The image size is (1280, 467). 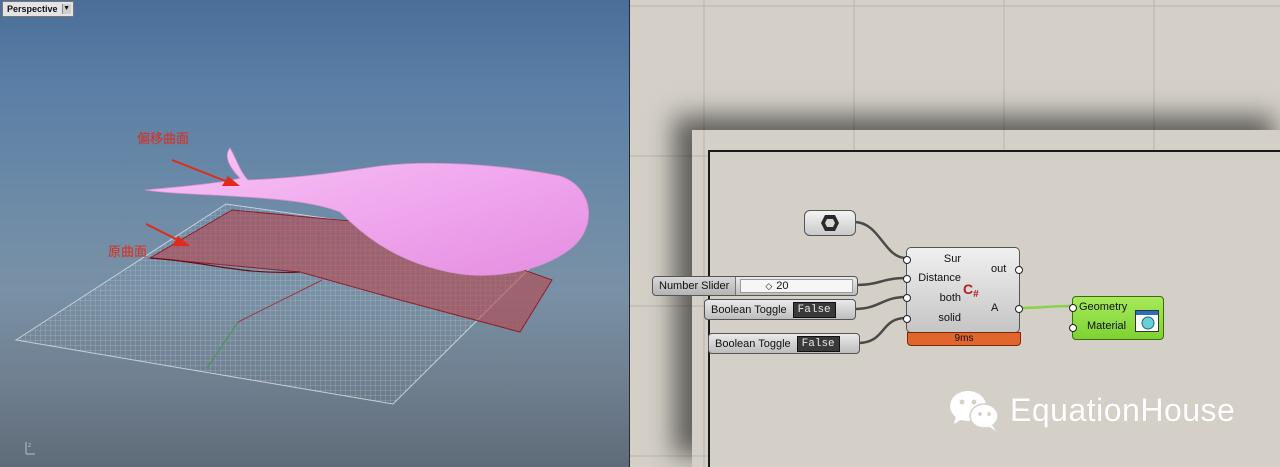 What do you see at coordinates (768, 286) in the screenshot?
I see `slider-knob: ◇` at bounding box center [768, 286].